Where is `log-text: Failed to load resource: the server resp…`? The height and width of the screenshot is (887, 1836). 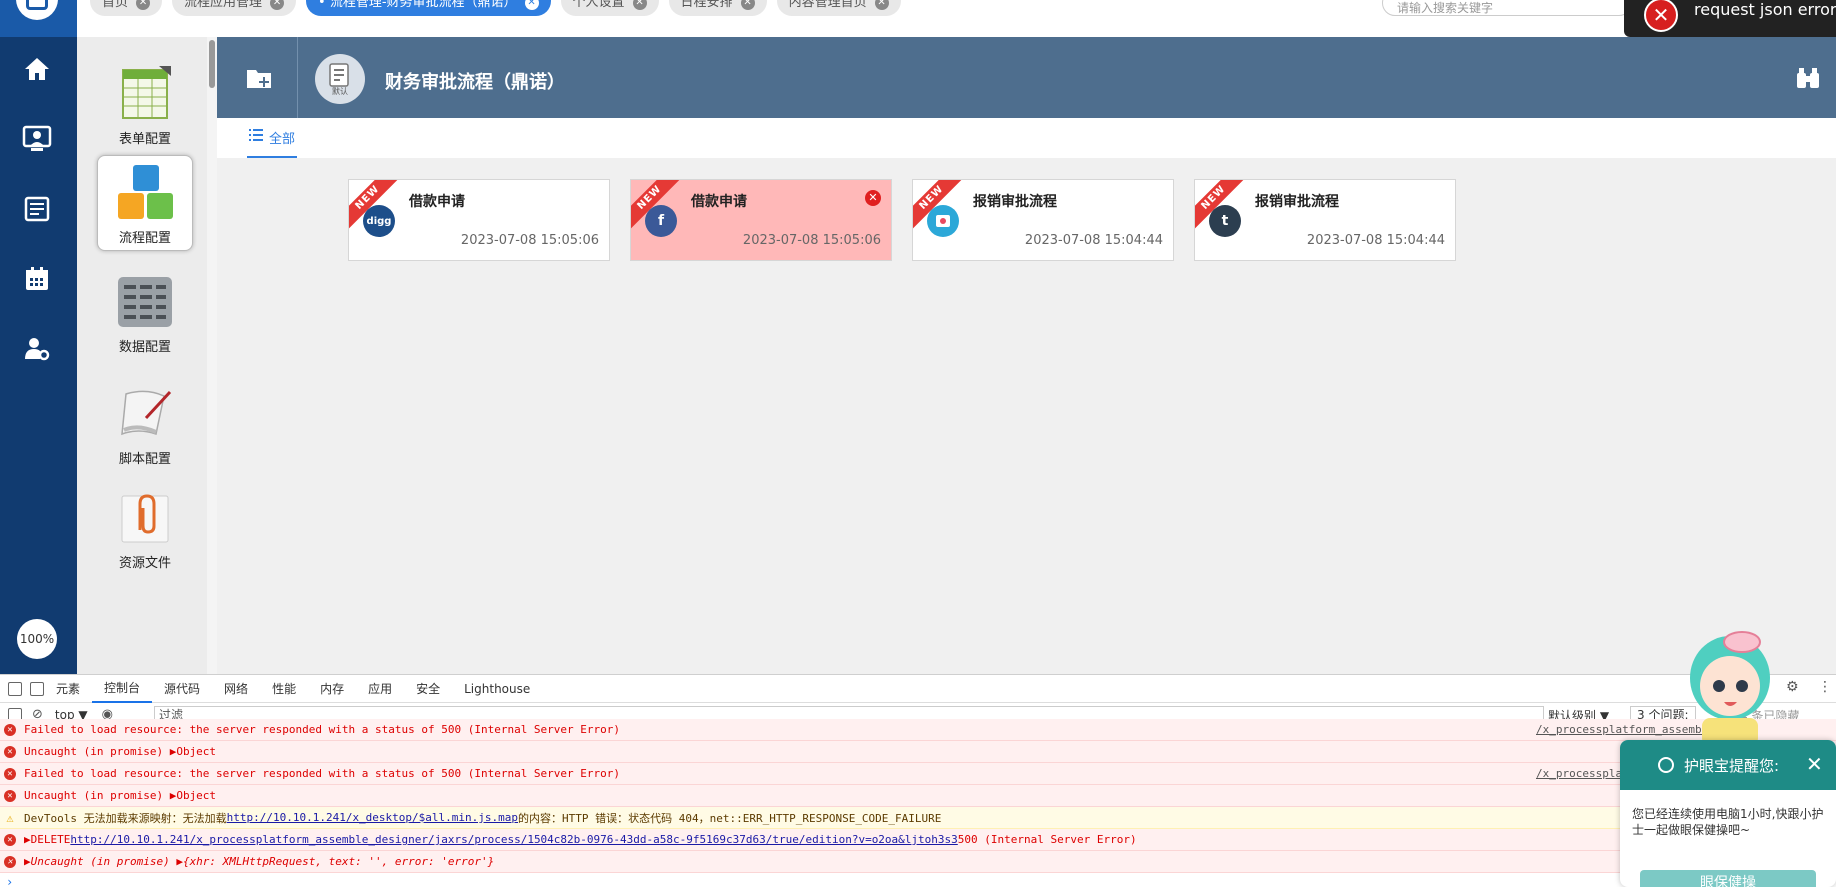
log-text: Failed to load resource: the server resp… is located at coordinates (322, 729).